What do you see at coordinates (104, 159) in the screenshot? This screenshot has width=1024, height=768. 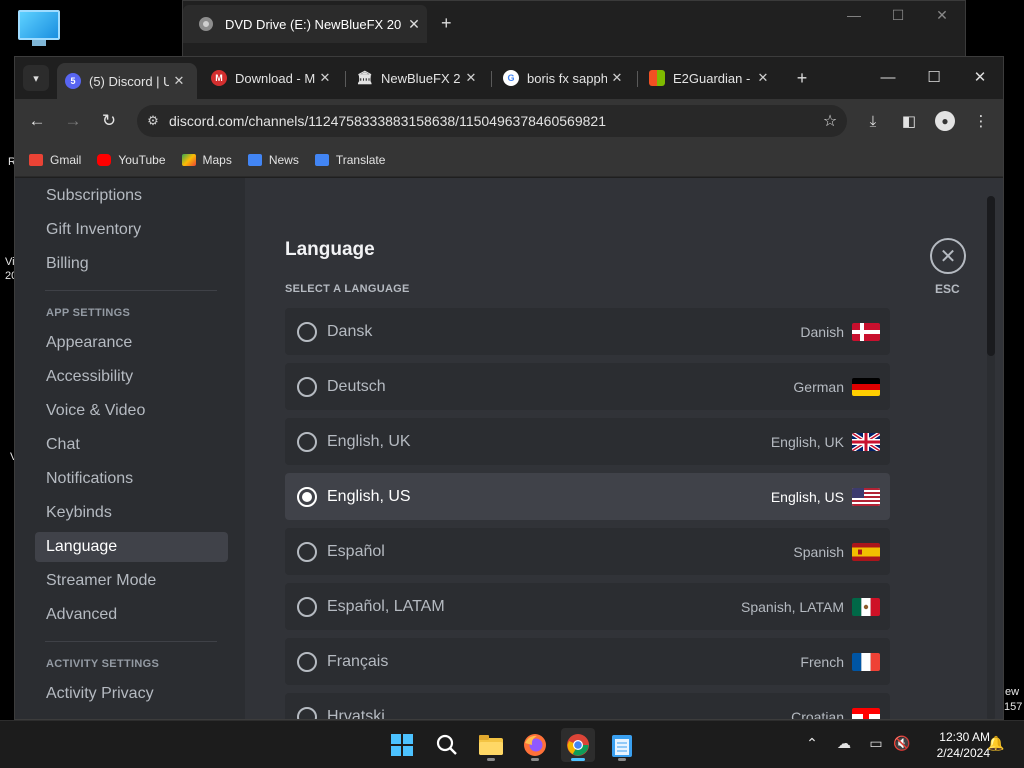 I see `youtube-icon` at bounding box center [104, 159].